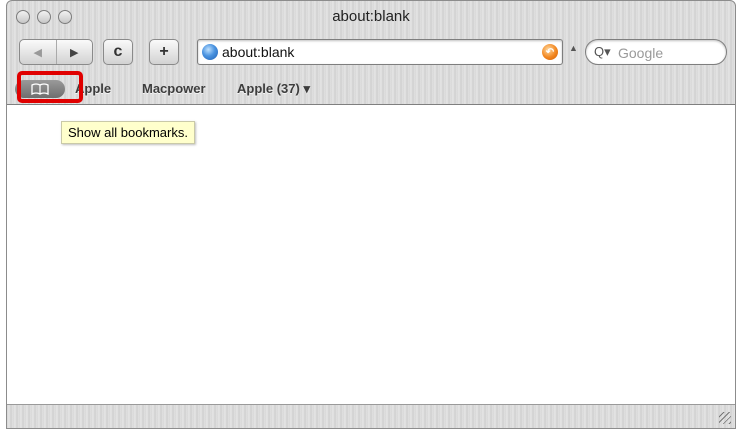  I want to click on forward-arrow-icon: ▶, so click(74, 52).